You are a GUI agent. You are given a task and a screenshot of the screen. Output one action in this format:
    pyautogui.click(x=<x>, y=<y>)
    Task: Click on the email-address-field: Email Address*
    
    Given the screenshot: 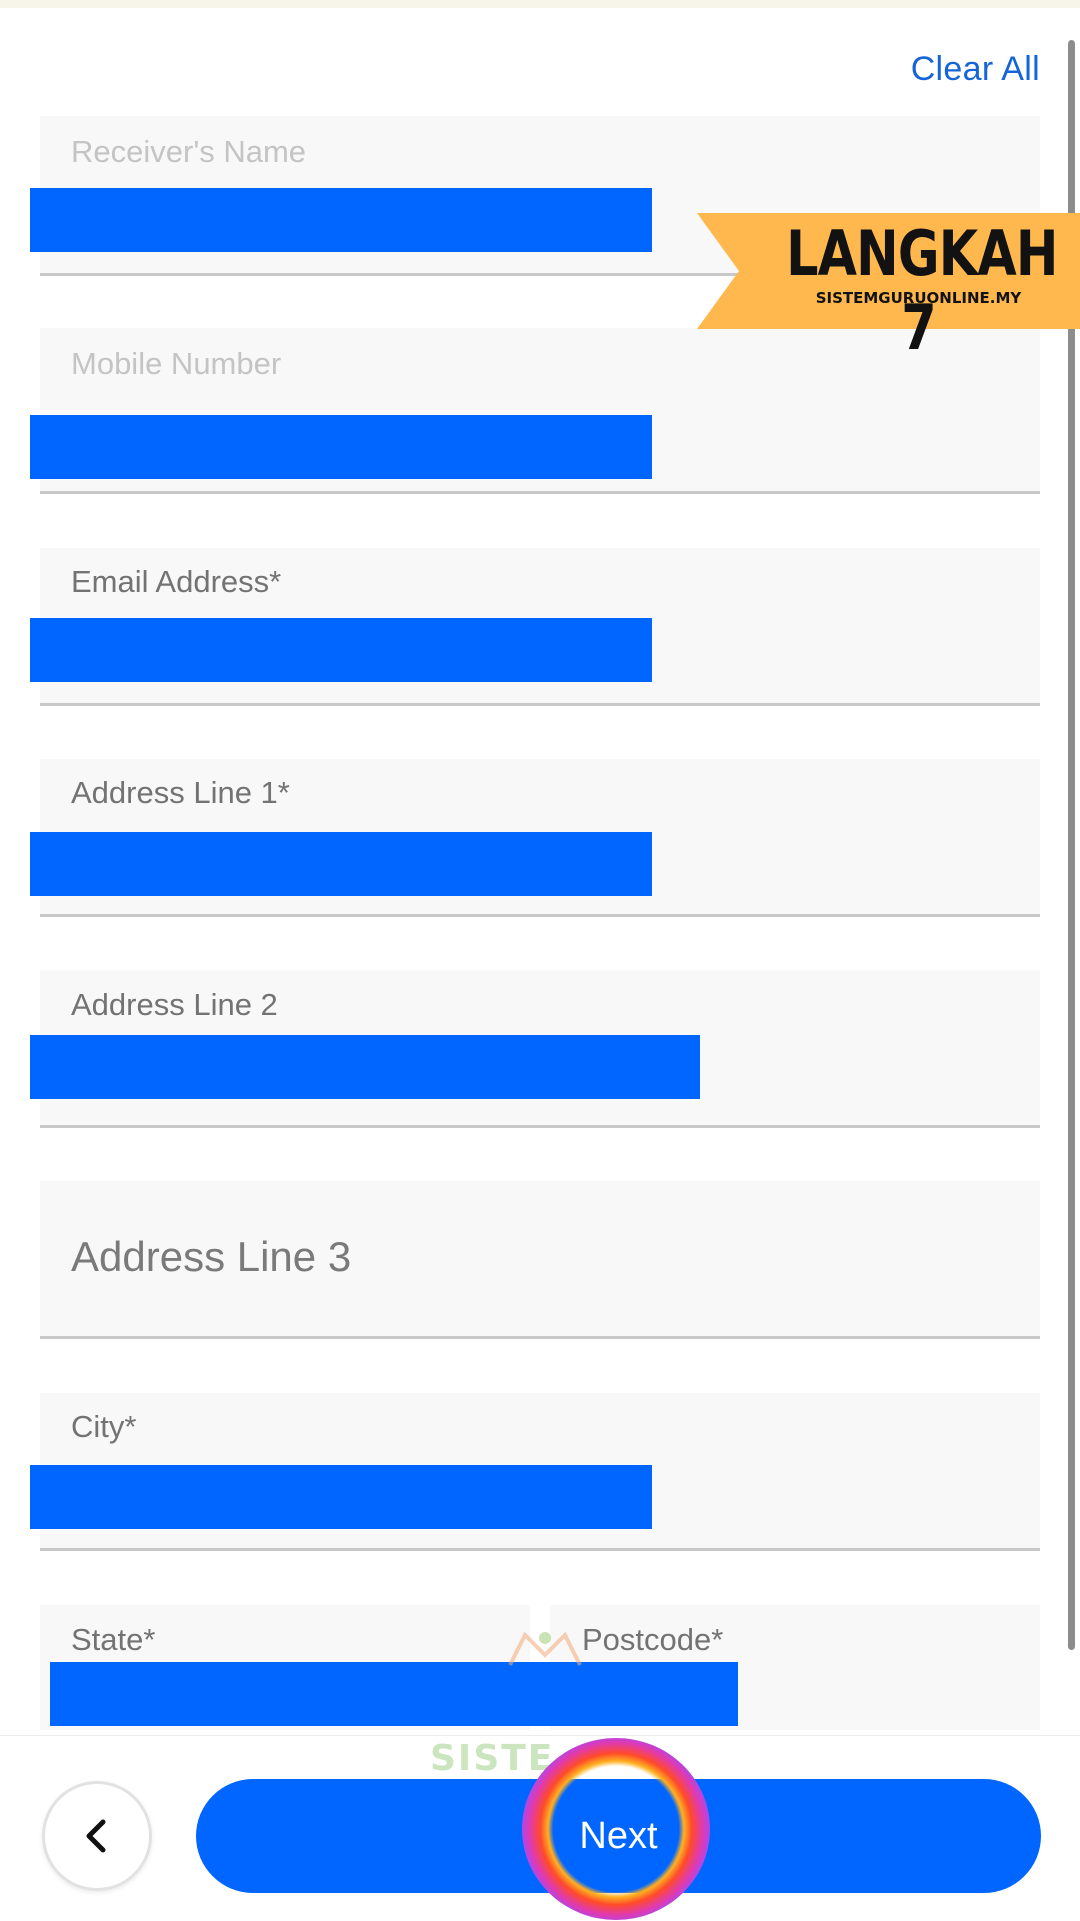 What is the action you would take?
    pyautogui.click(x=535, y=627)
    